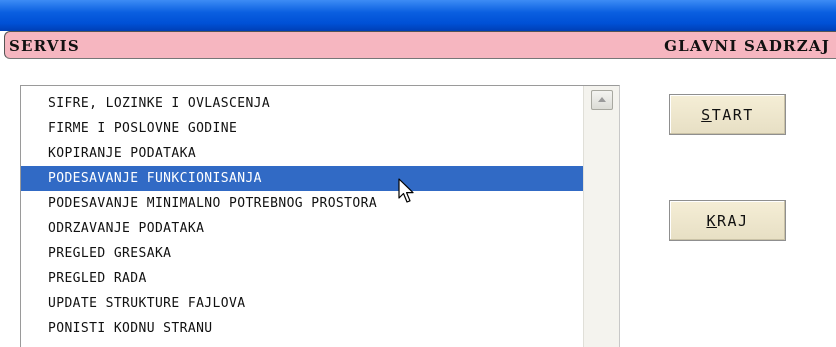  What do you see at coordinates (711, 220) in the screenshot?
I see `kraj-accelerator: K` at bounding box center [711, 220].